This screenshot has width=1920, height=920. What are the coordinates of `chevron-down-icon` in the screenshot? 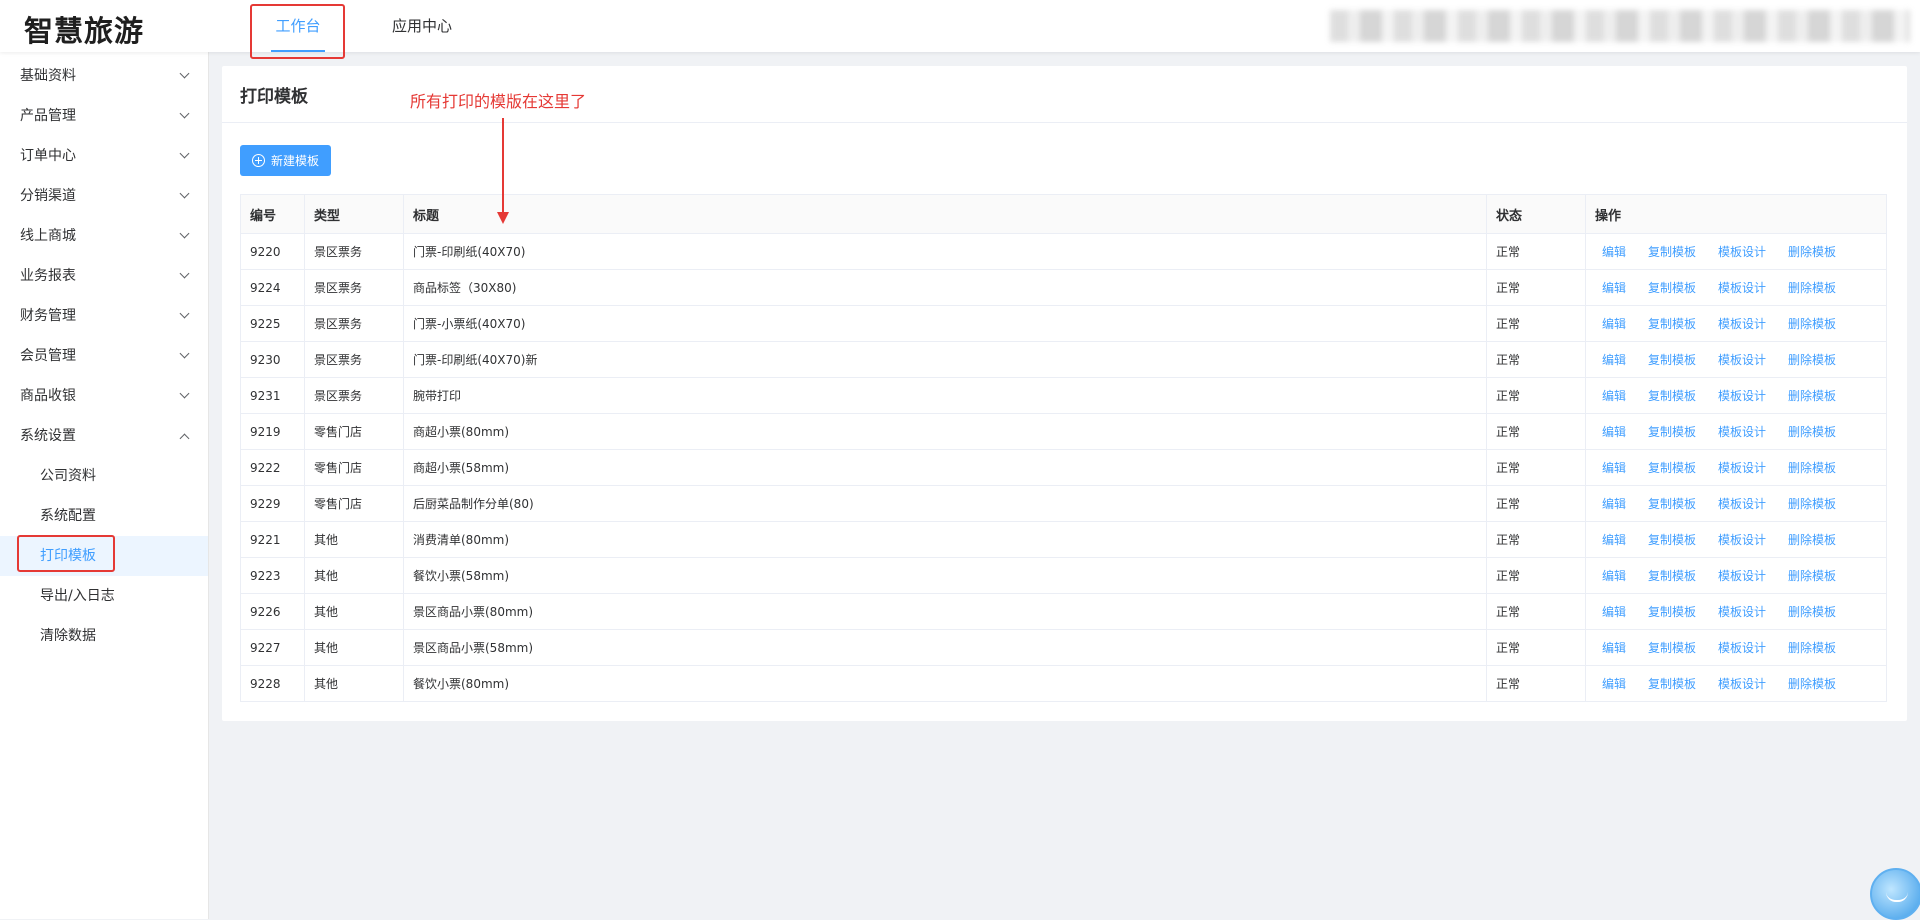 It's located at (184, 316).